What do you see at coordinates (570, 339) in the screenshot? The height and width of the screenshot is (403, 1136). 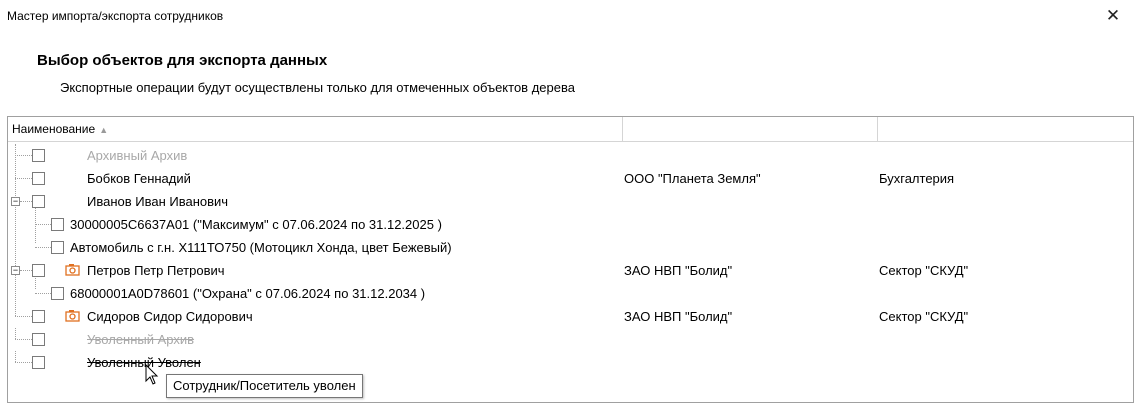 I see `tree-row: Уволенный Архив` at bounding box center [570, 339].